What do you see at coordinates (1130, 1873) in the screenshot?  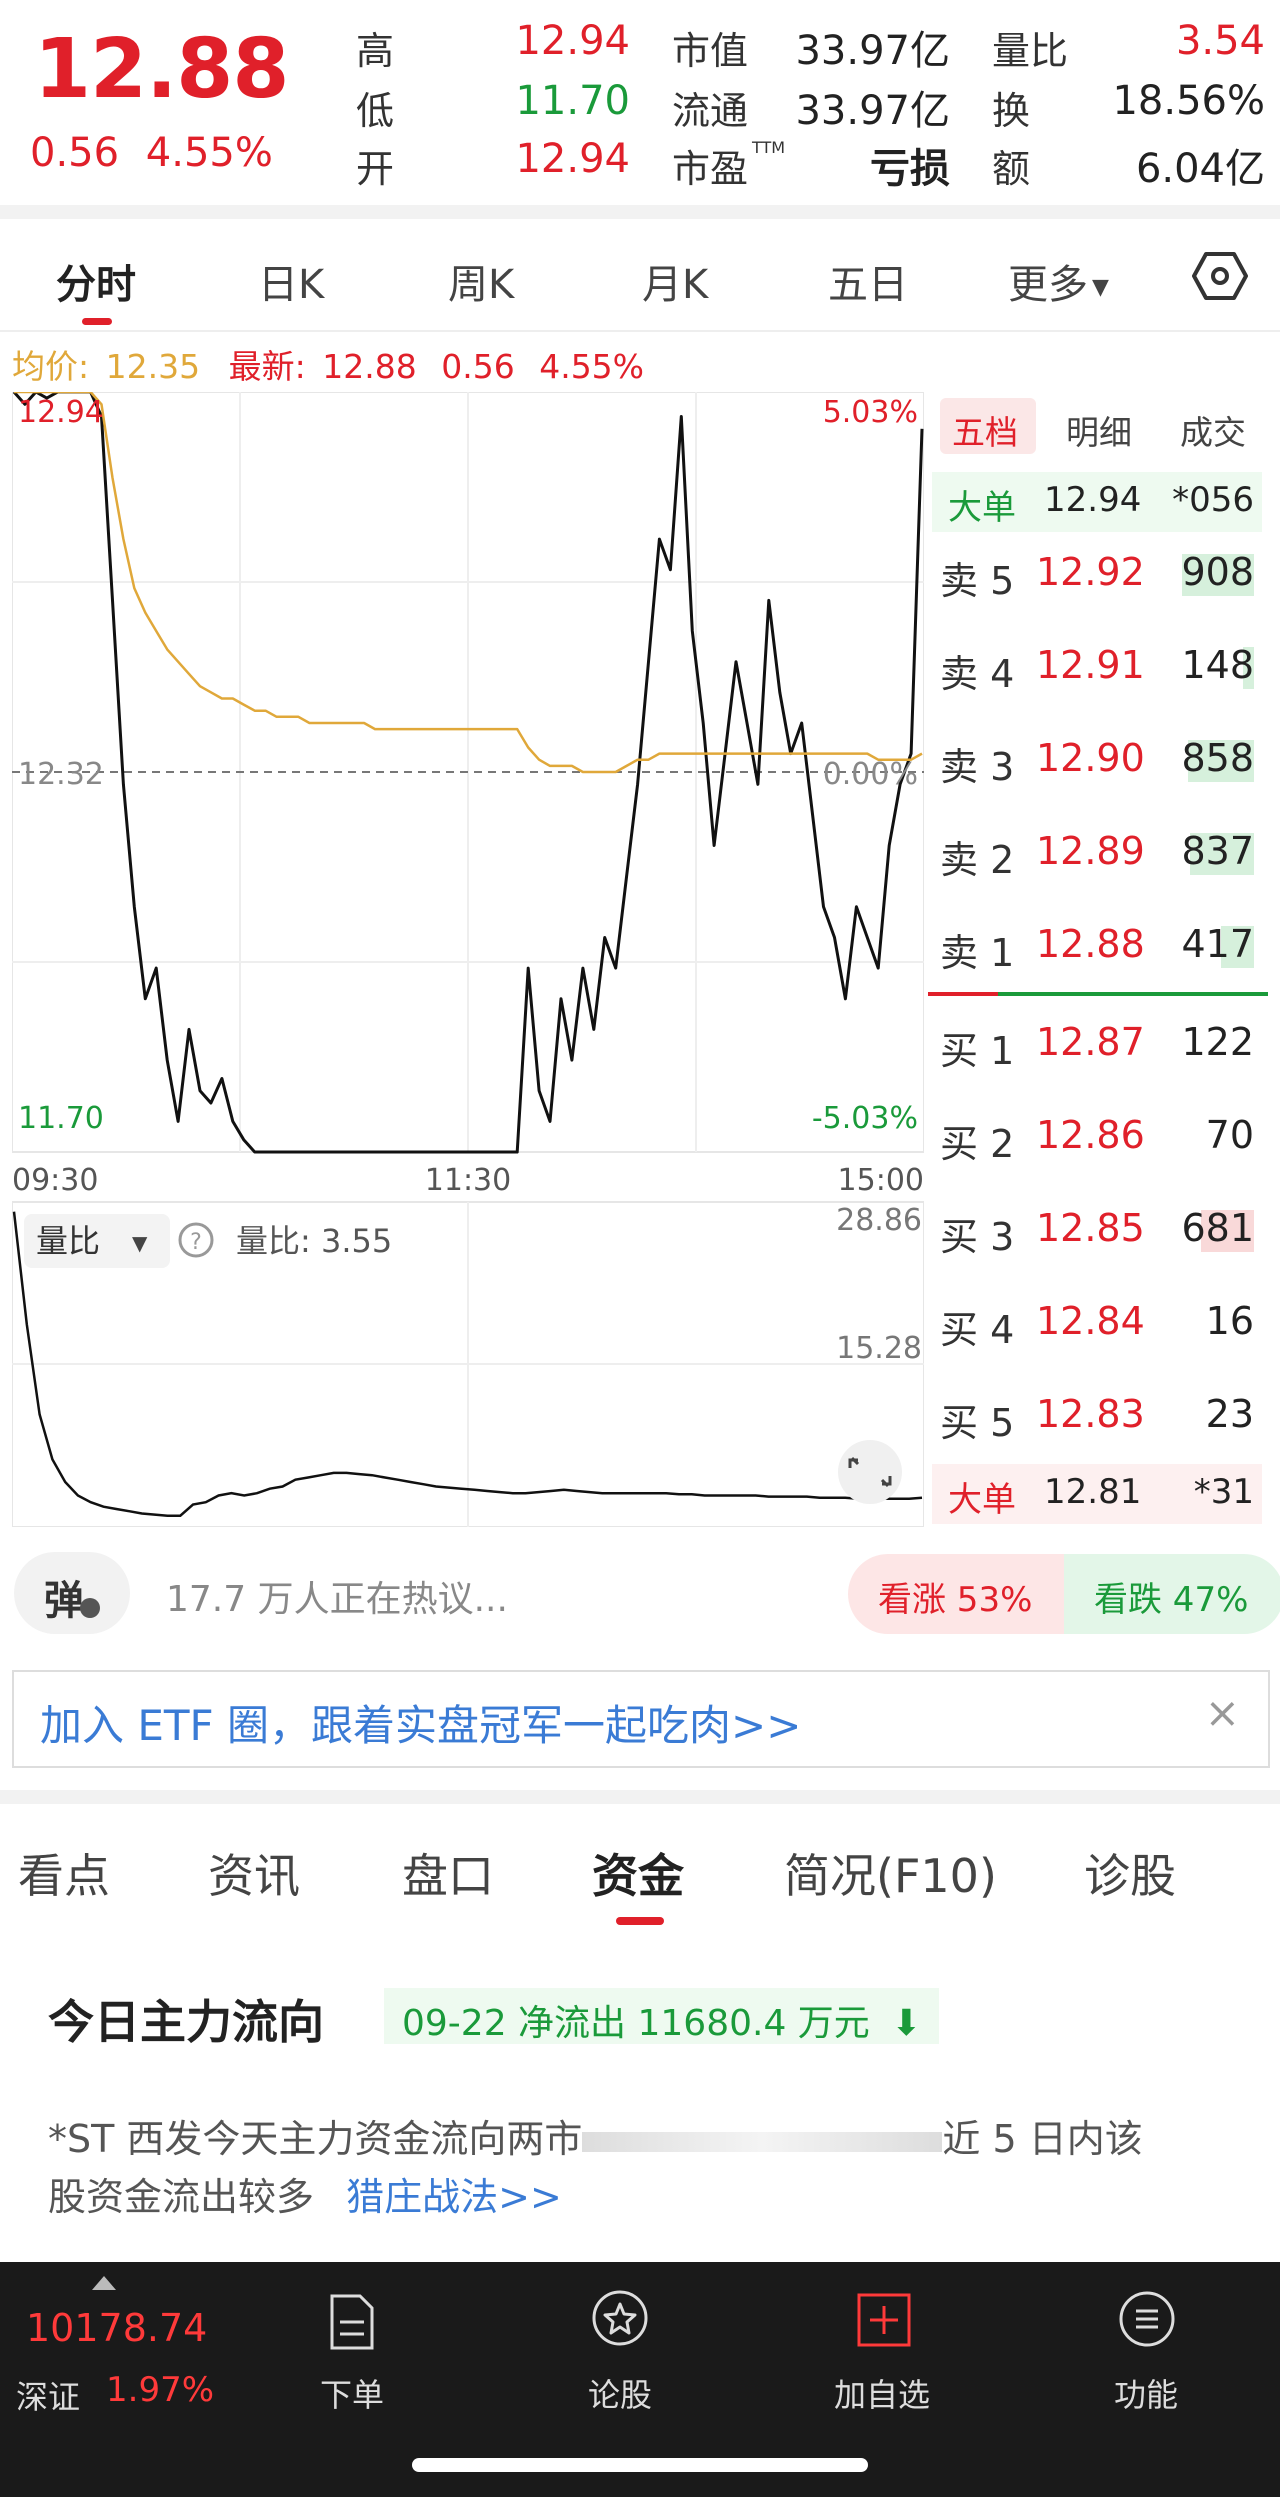 I see `subtab-diagnosis: 诊股` at bounding box center [1130, 1873].